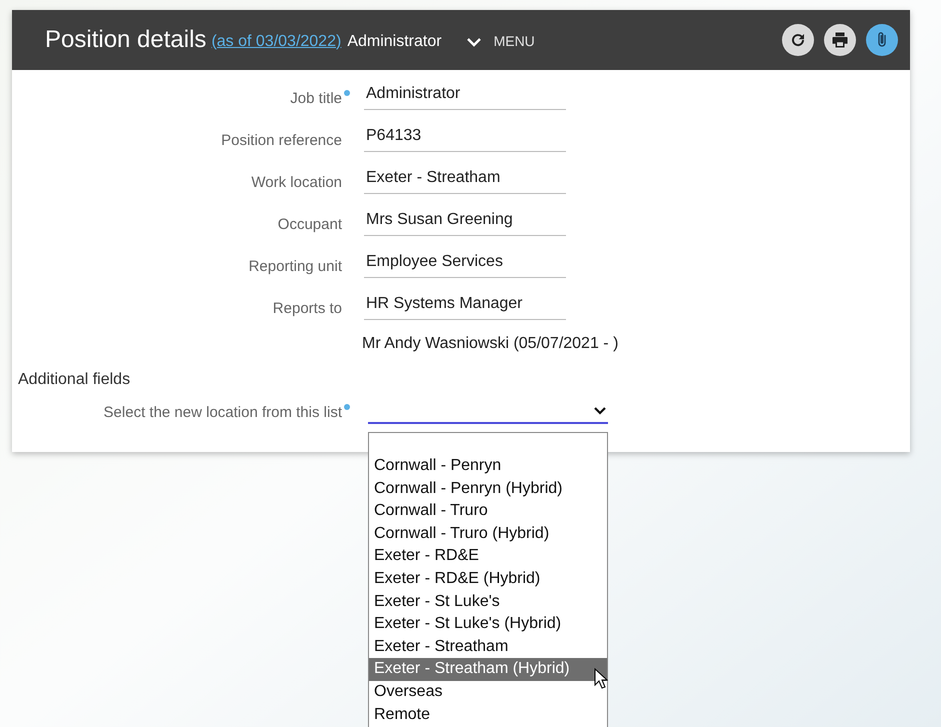 This screenshot has height=727, width=941. I want to click on field-value: HR Systems Manager, so click(465, 306).